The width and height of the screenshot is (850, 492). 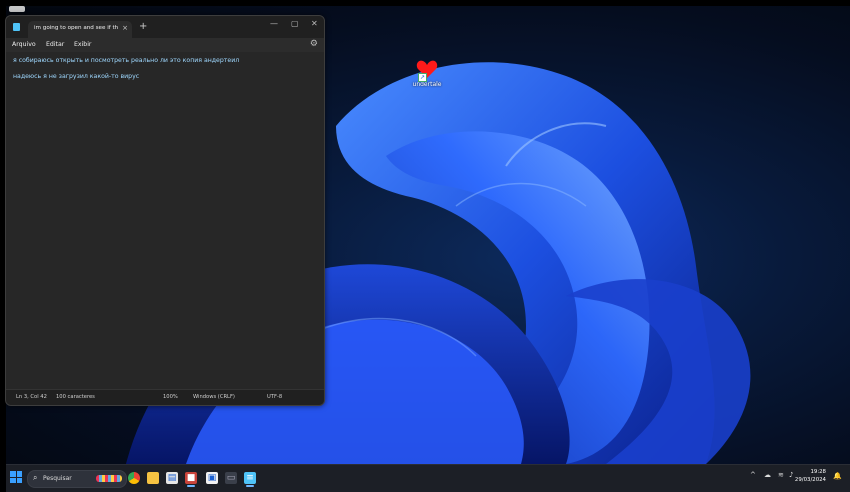 I want to click on menu-file: Arquivo, so click(x=24, y=44).